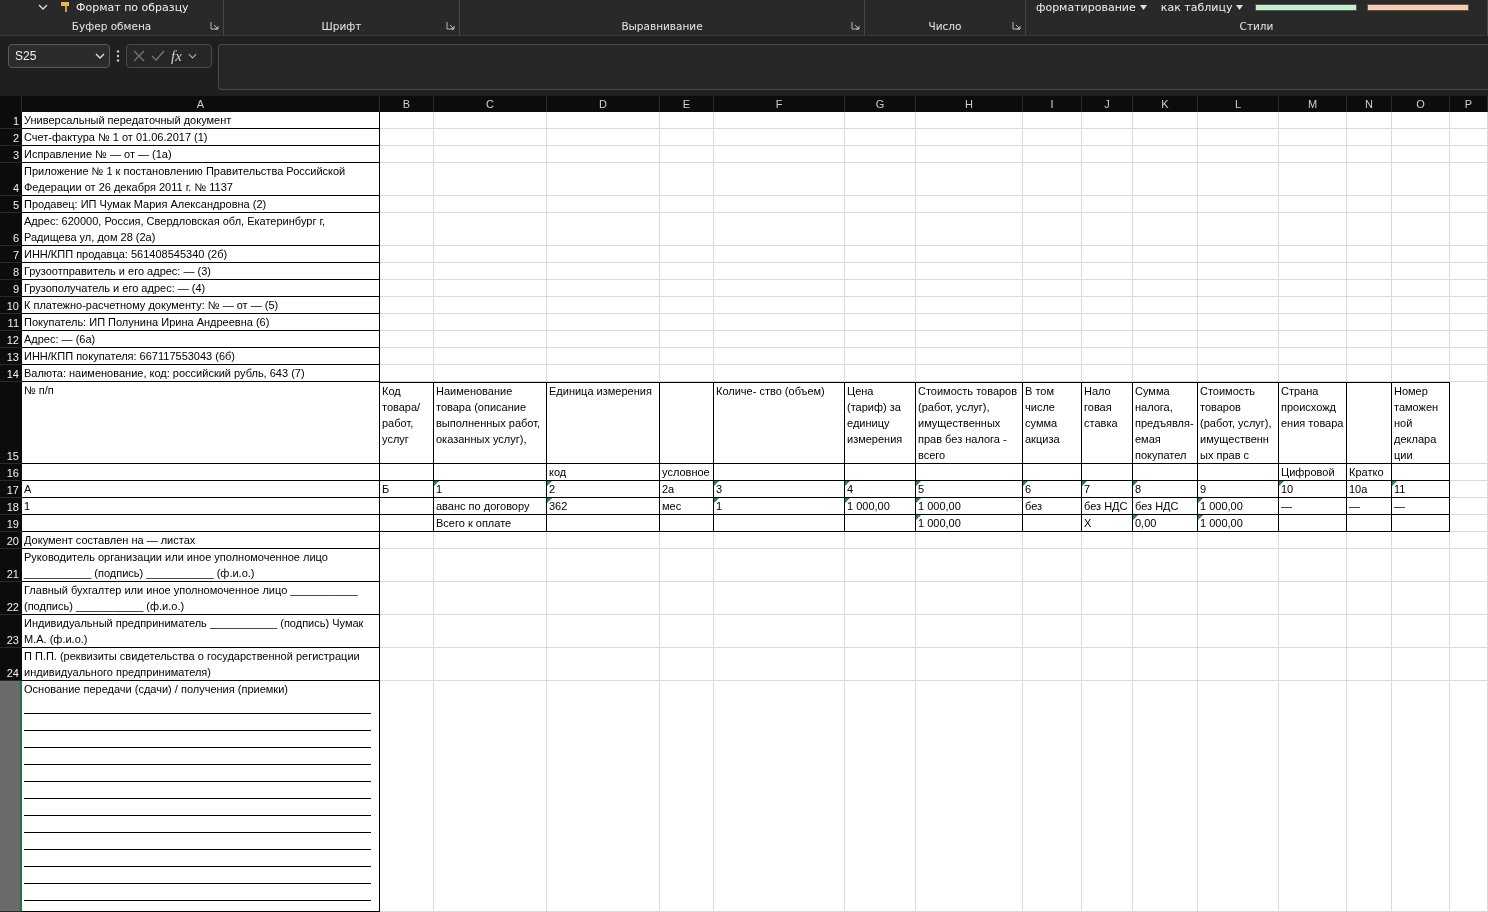 The height and width of the screenshot is (912, 1488). Describe the element at coordinates (1256, 26) in the screenshot. I see `ribbon-group-label: Стили` at that location.